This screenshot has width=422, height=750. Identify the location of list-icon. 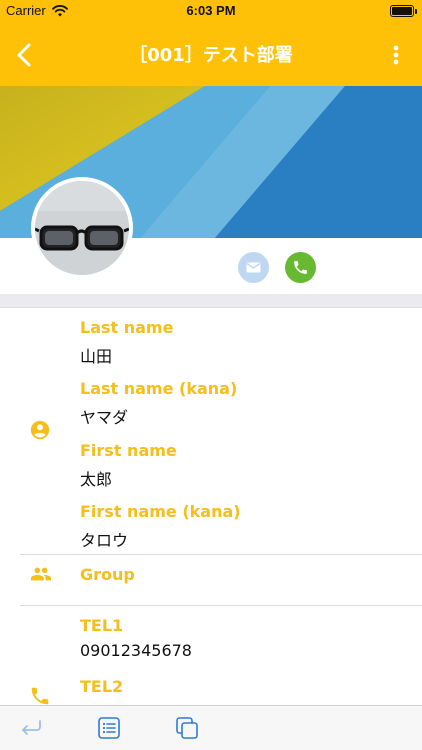
(109, 728).